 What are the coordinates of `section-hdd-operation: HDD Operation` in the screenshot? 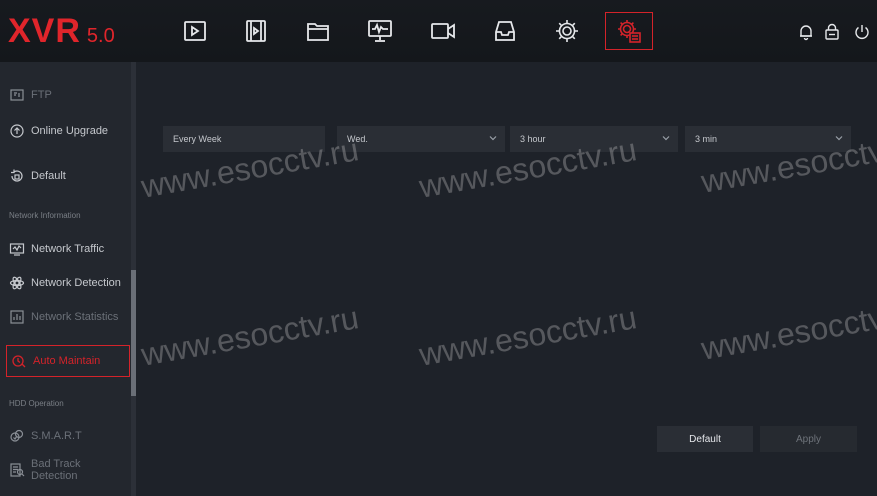 It's located at (36, 403).